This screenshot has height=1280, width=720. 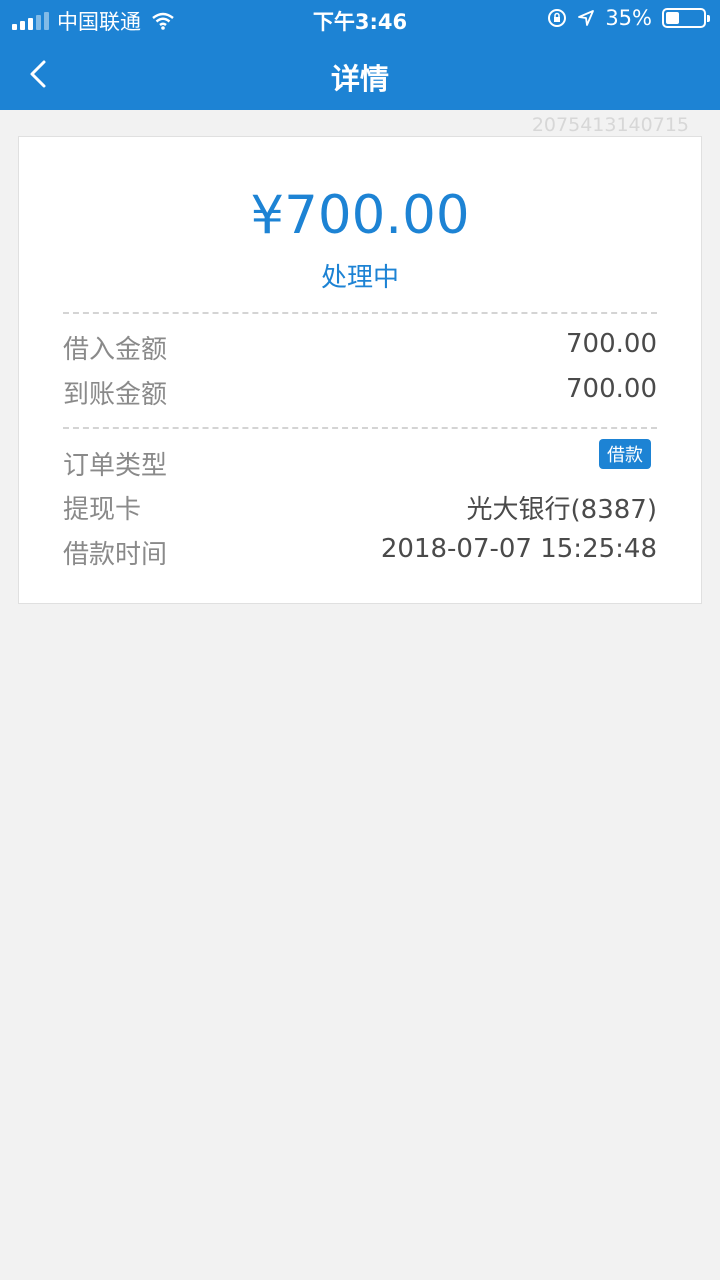 What do you see at coordinates (360, 349) in the screenshot?
I see `borrow-amount-row: 借入金额 700.00` at bounding box center [360, 349].